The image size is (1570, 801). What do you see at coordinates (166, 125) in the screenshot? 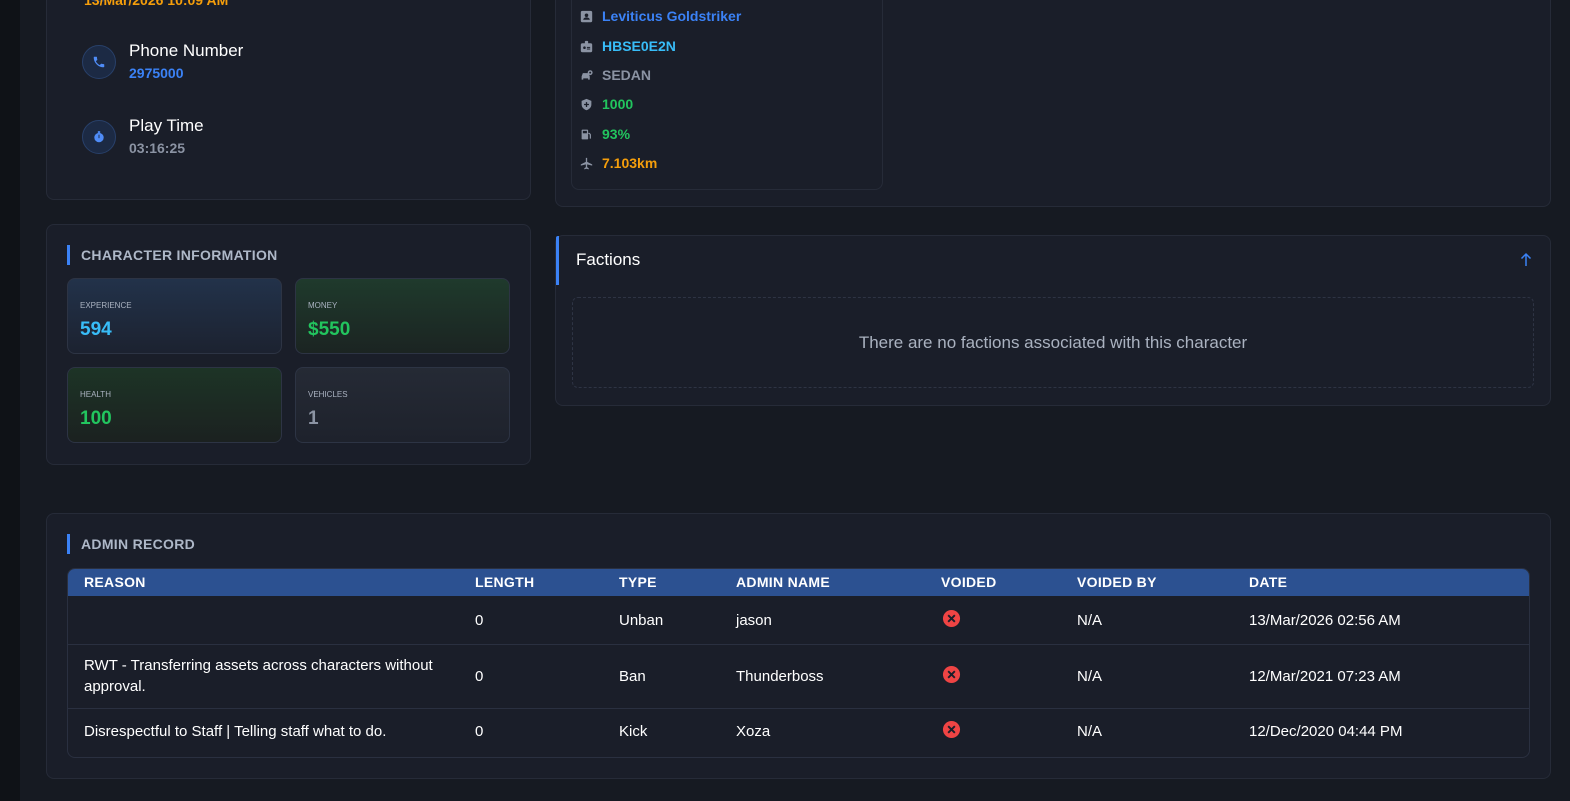
I see `playtime-label: Play Time` at bounding box center [166, 125].